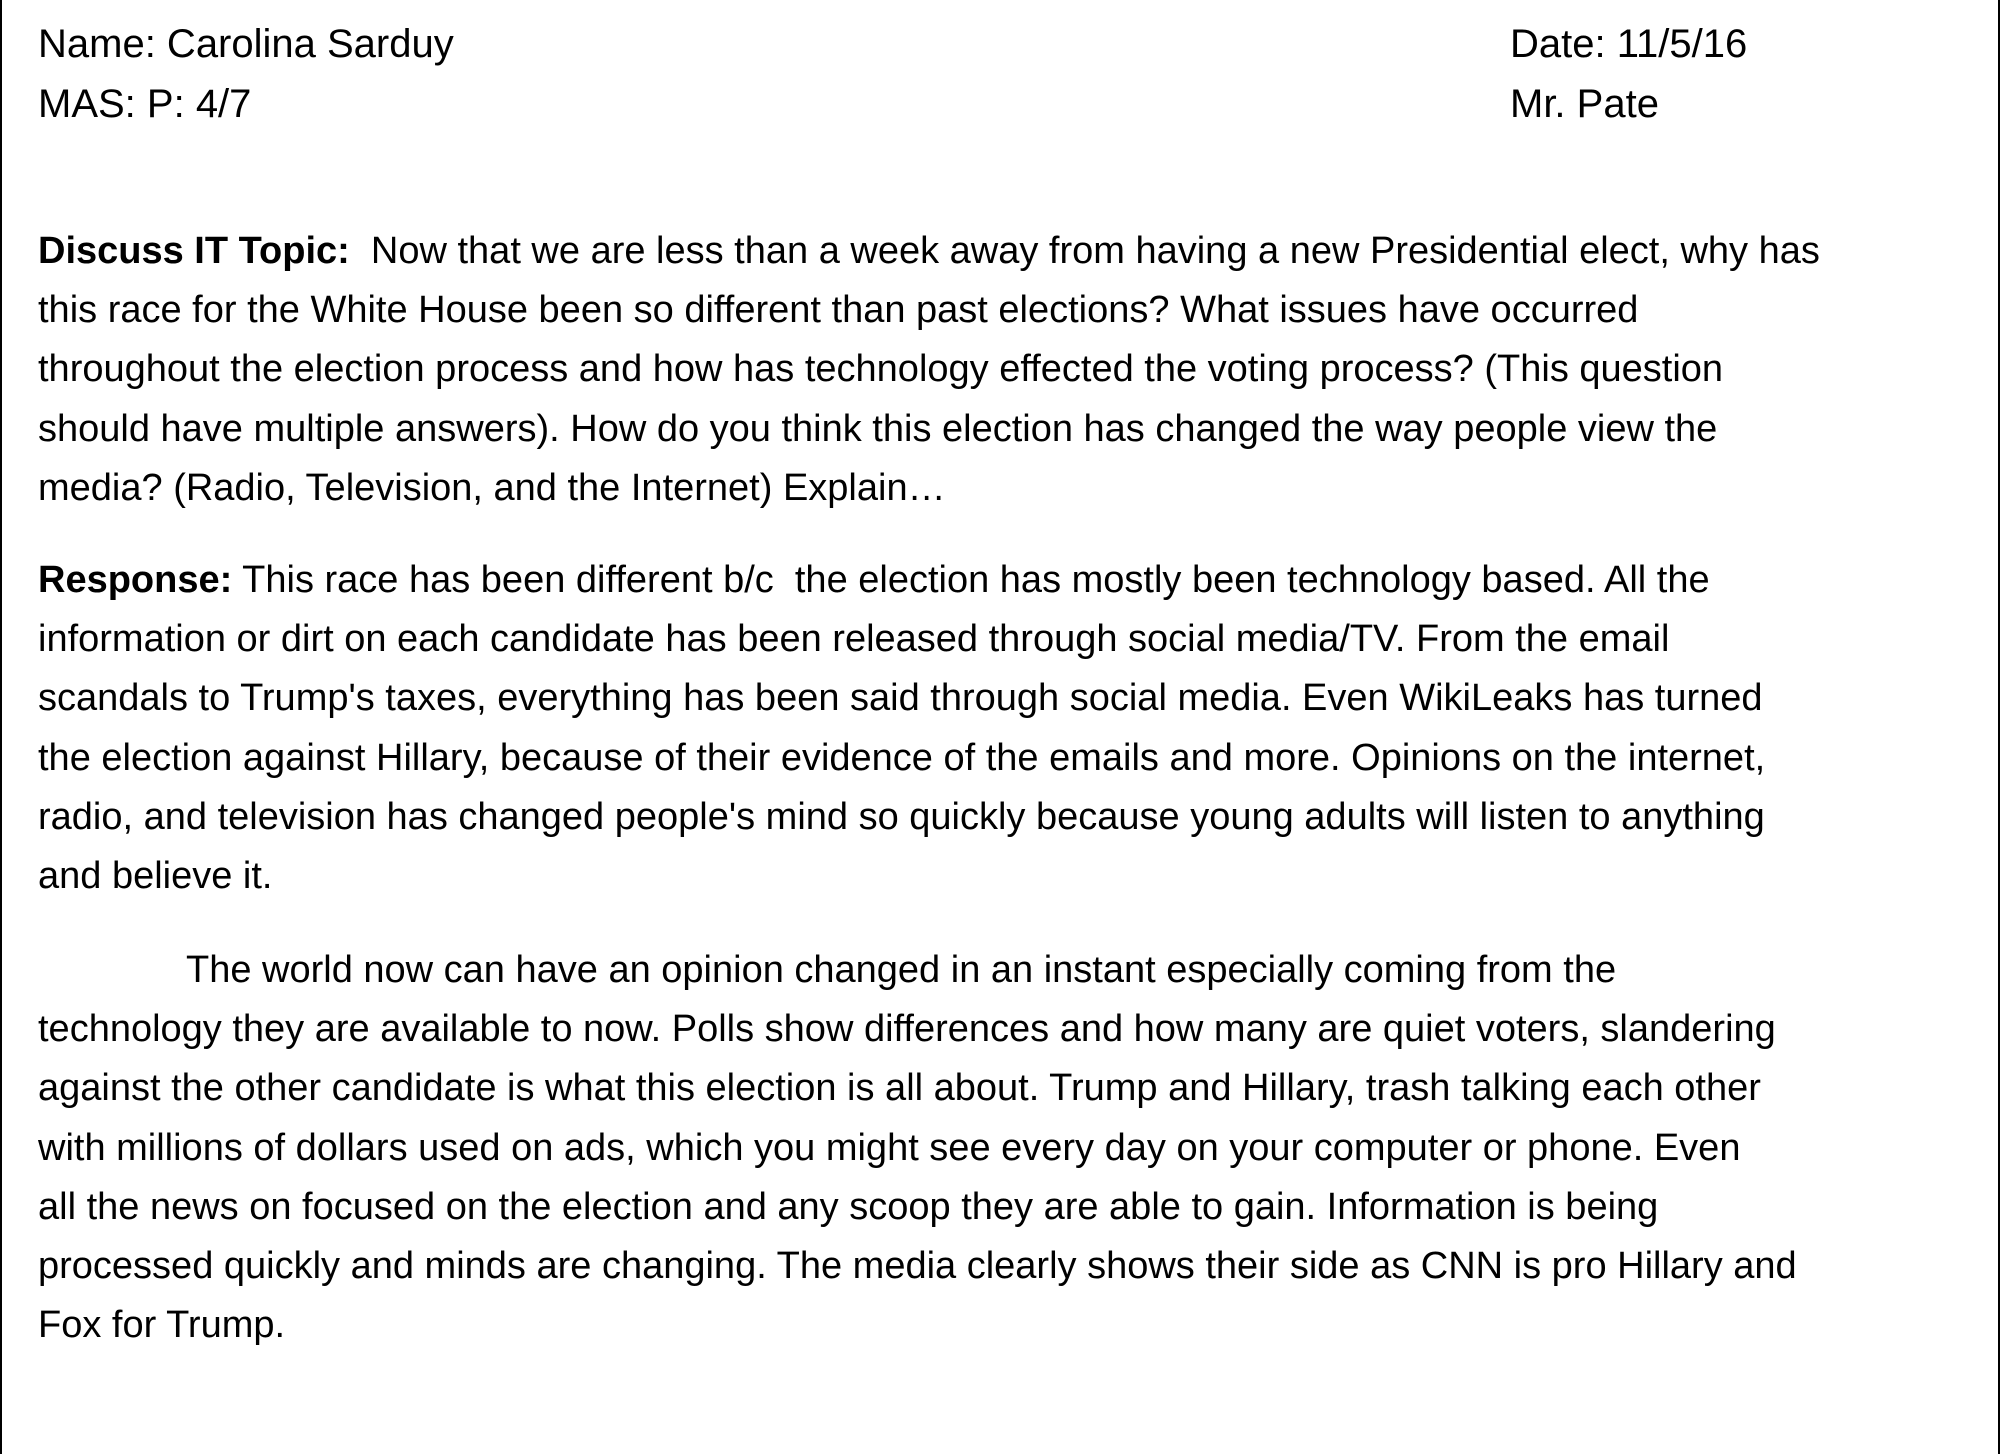 The image size is (2000, 1454). Describe the element at coordinates (1628, 74) in the screenshot. I see `date-teacher-info: Date: 11/5/16 Mr. Pate` at that location.